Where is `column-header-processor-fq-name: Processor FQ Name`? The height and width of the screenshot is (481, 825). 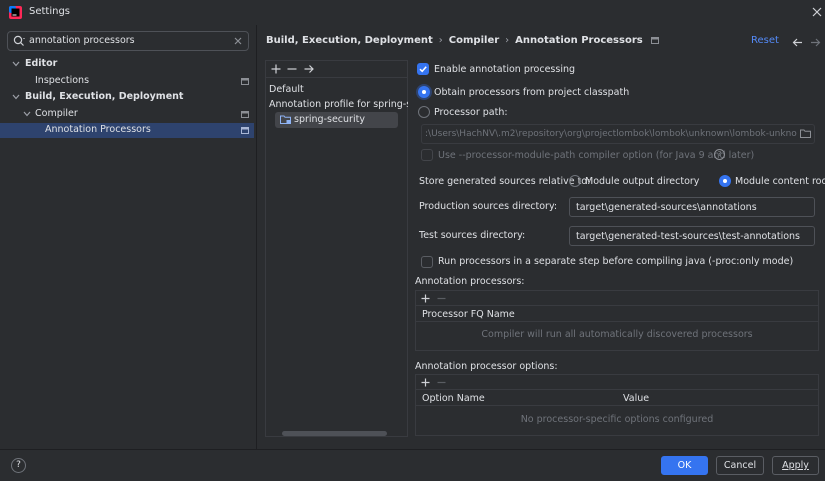 column-header-processor-fq-name: Processor FQ Name is located at coordinates (468, 314).